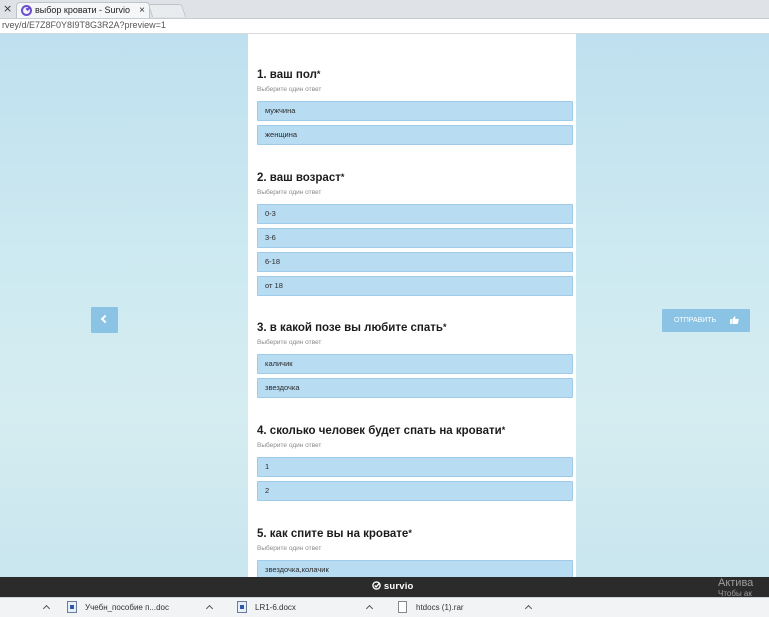 The height and width of the screenshot is (617, 769). What do you see at coordinates (384, 9) in the screenshot?
I see `tab-bar: × выбор кровати - Survio ×` at bounding box center [384, 9].